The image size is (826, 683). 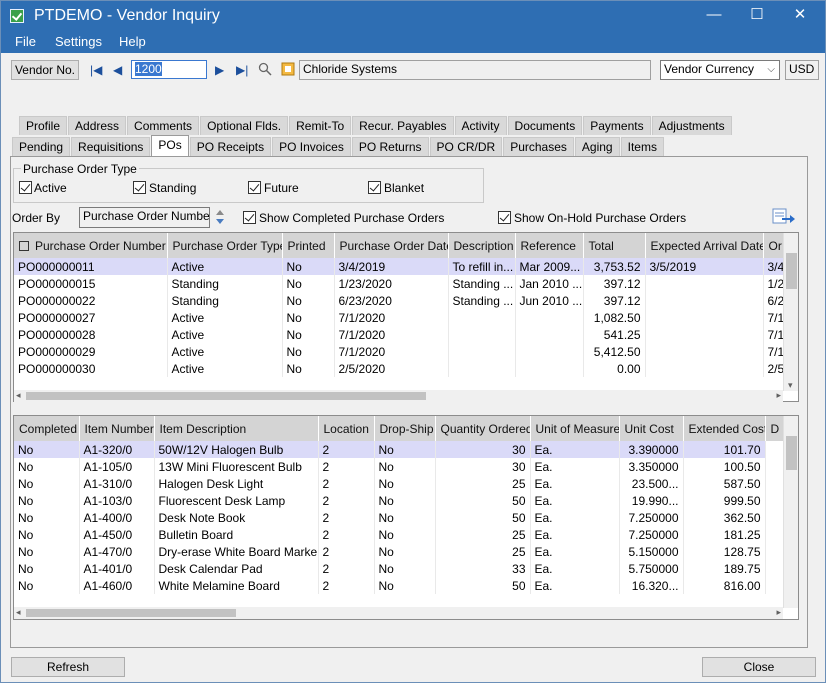 I want to click on tab-pending: Pending, so click(x=41, y=146).